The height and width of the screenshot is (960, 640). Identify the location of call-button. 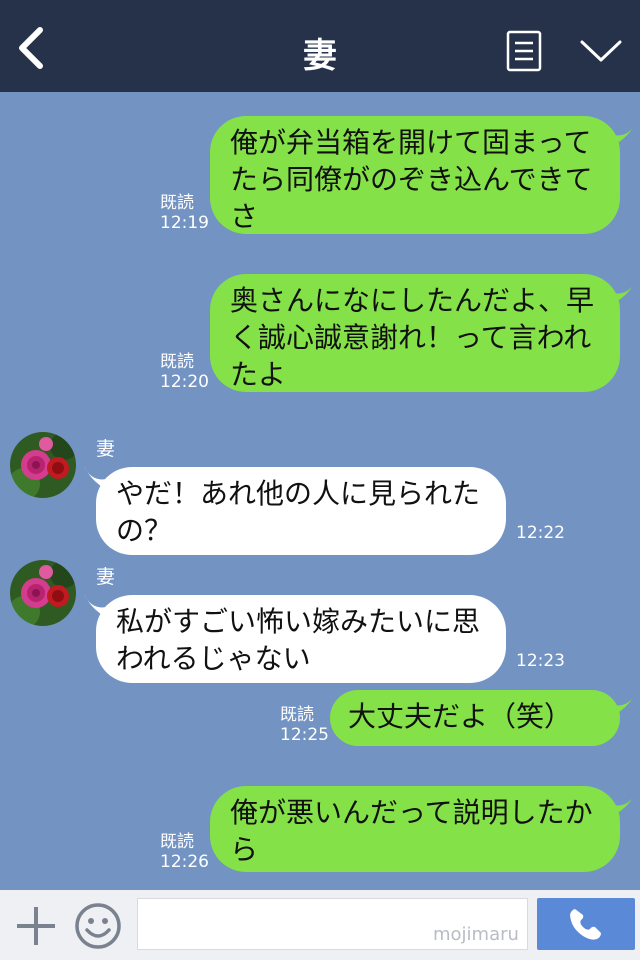
(586, 924).